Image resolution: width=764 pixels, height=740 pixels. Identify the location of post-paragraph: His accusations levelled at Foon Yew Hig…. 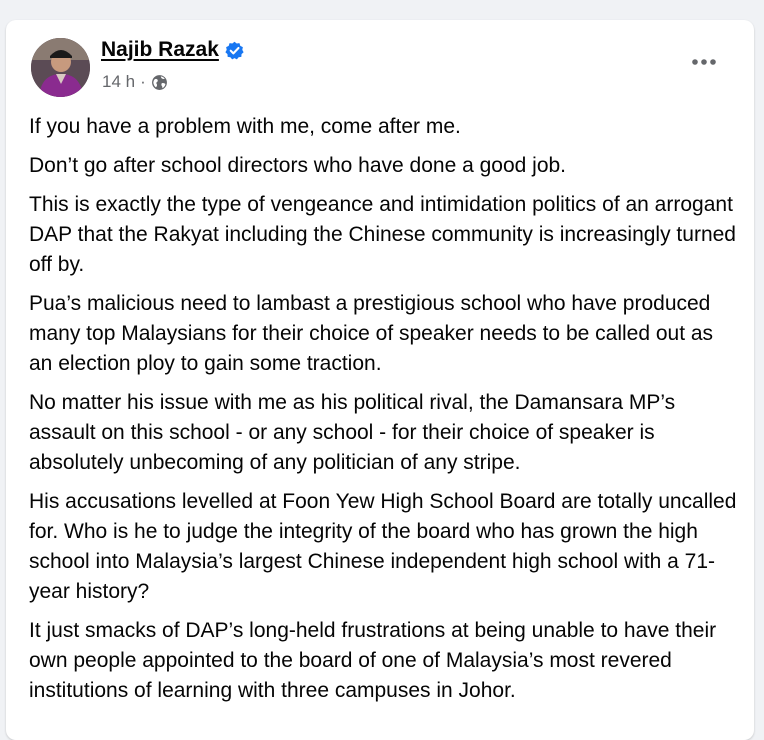
(383, 546).